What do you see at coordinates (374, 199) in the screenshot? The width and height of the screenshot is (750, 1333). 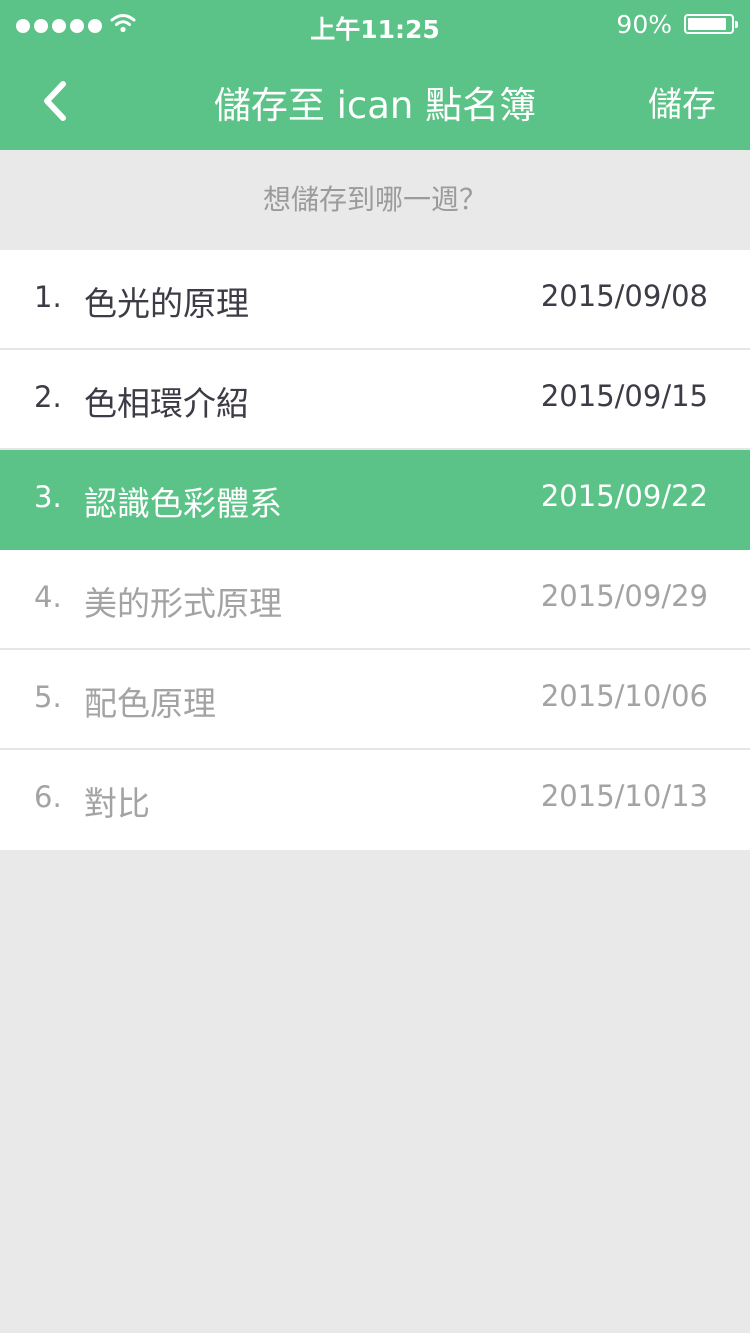 I see `week-prompt: 想儲存到哪一週？` at bounding box center [374, 199].